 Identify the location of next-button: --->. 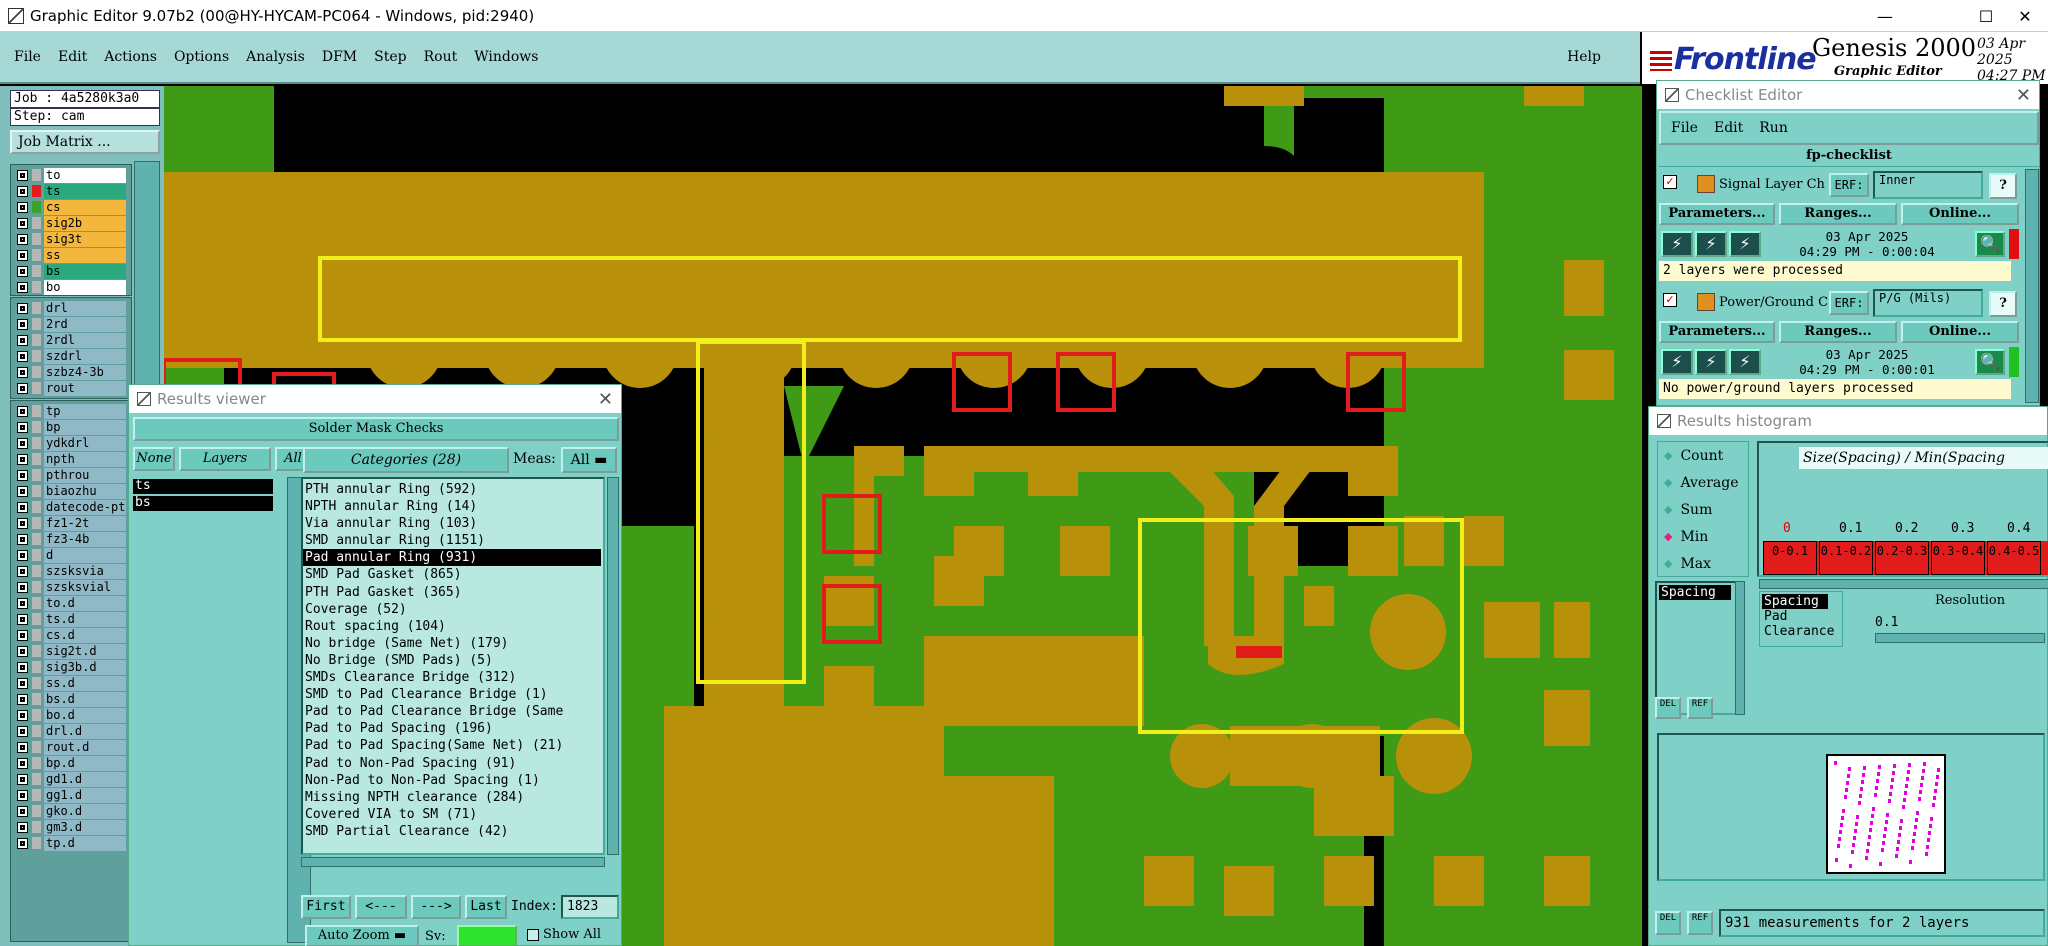
(436, 907).